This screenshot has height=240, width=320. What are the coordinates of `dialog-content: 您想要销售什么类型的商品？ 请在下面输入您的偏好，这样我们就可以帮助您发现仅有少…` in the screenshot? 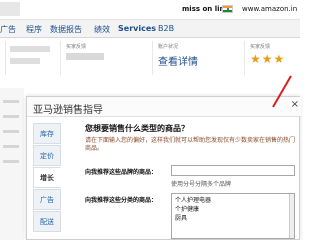 It's located at (191, 138).